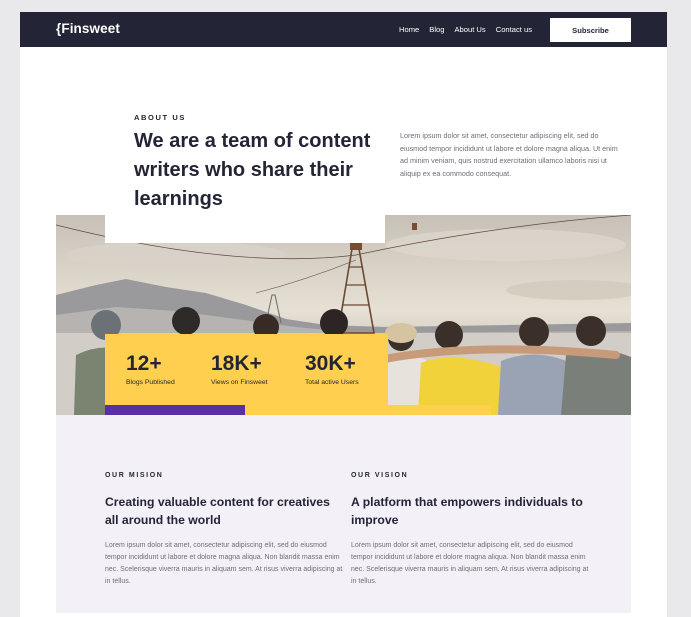 The width and height of the screenshot is (691, 617). Describe the element at coordinates (514, 29) in the screenshot. I see `nav-link-contact-us: Contact us` at that location.